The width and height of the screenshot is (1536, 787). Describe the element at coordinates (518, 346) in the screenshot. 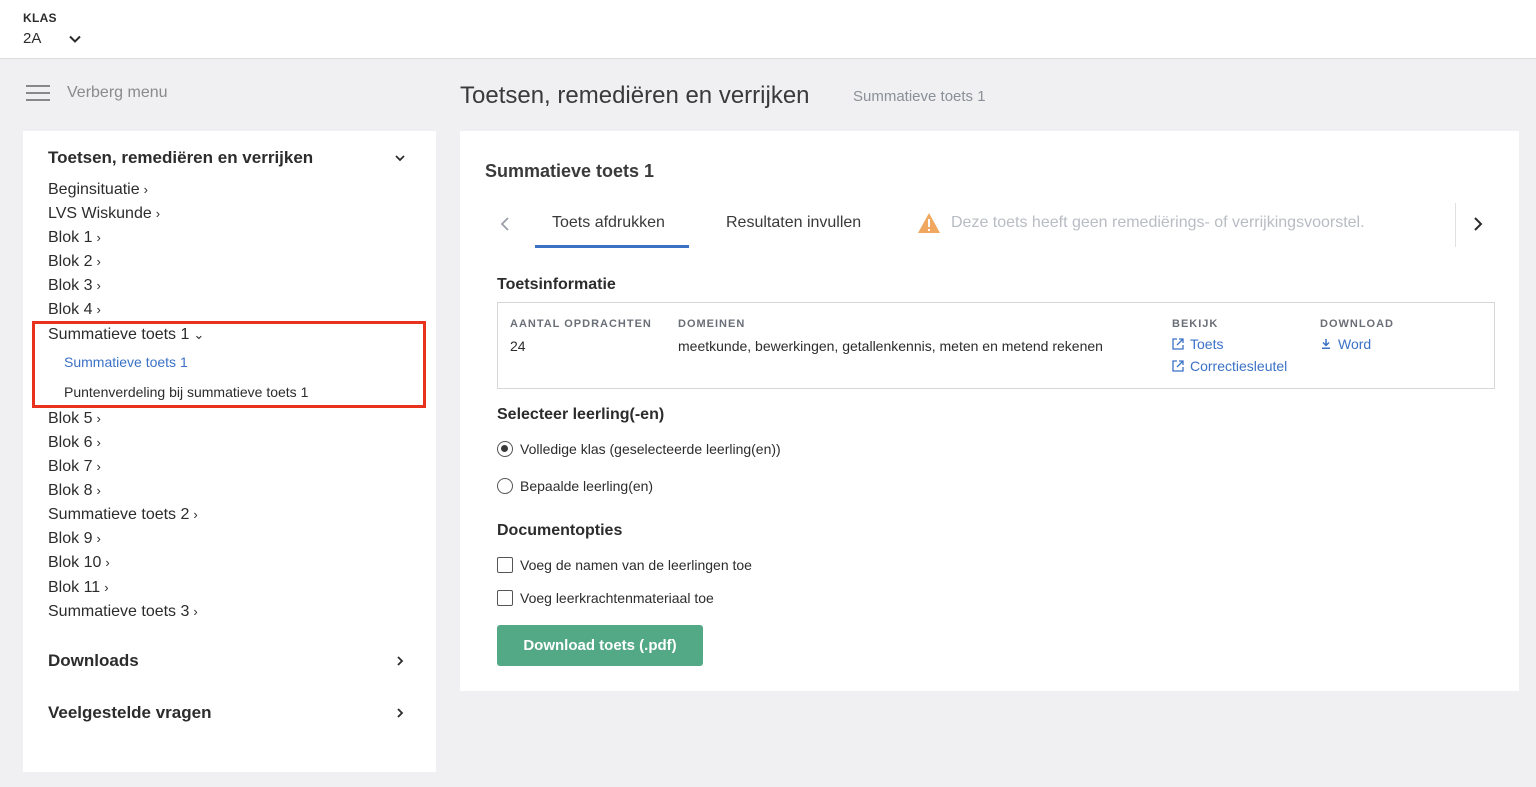

I see `count-value: 24` at that location.